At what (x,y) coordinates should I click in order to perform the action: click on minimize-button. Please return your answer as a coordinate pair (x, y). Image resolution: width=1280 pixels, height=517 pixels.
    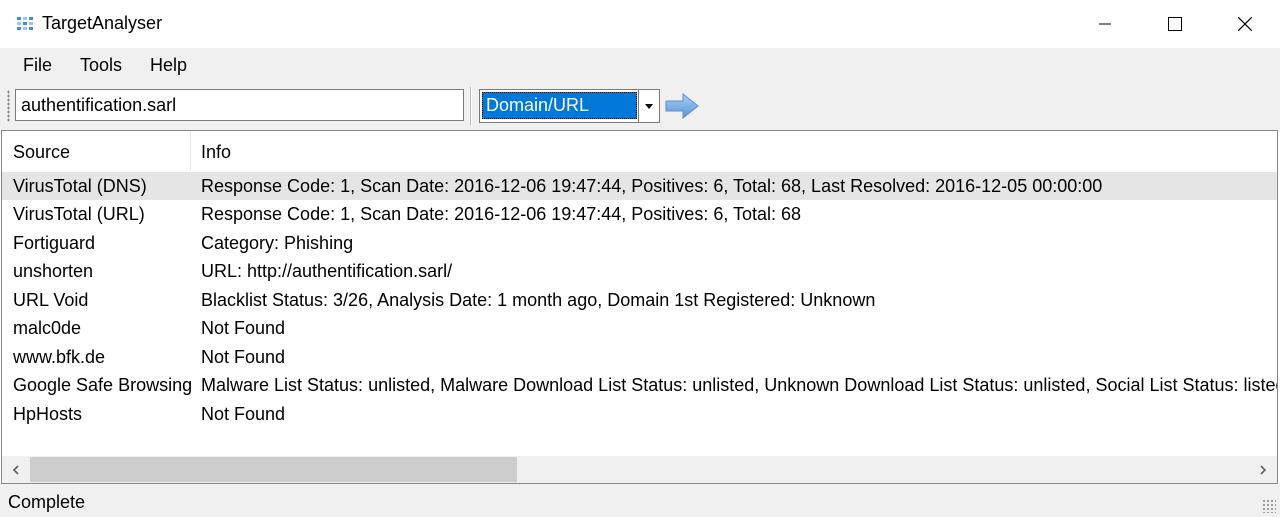
    Looking at the image, I should click on (1105, 24).